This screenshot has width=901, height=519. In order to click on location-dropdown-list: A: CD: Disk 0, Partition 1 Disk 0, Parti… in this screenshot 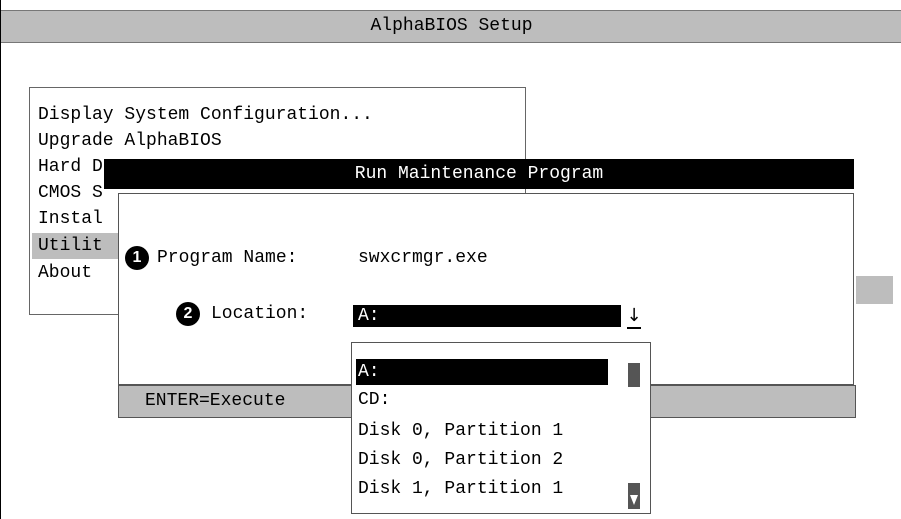, I will do `click(501, 428)`.